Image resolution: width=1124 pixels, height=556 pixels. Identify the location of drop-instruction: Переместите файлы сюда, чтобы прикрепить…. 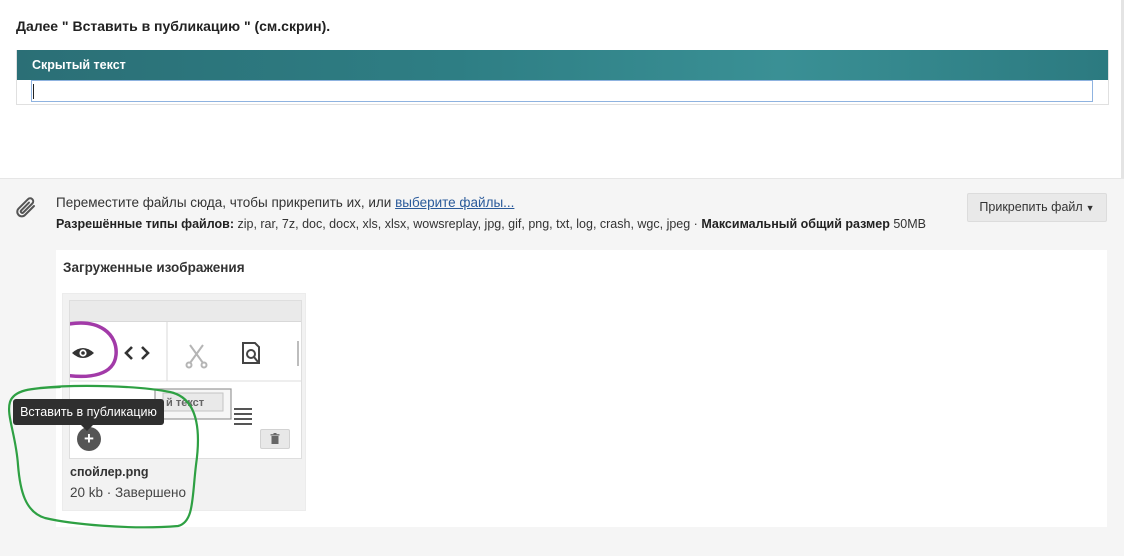
(226, 202).